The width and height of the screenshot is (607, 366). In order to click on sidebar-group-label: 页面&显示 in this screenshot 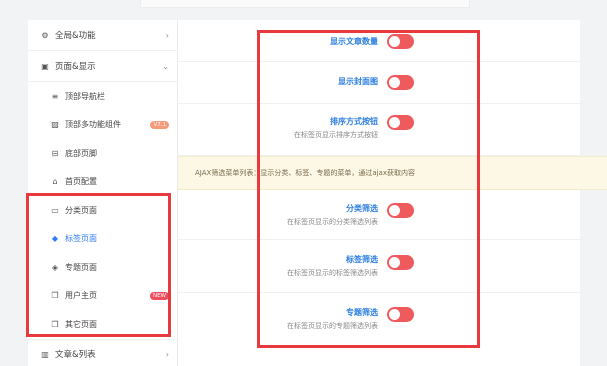, I will do `click(75, 67)`.